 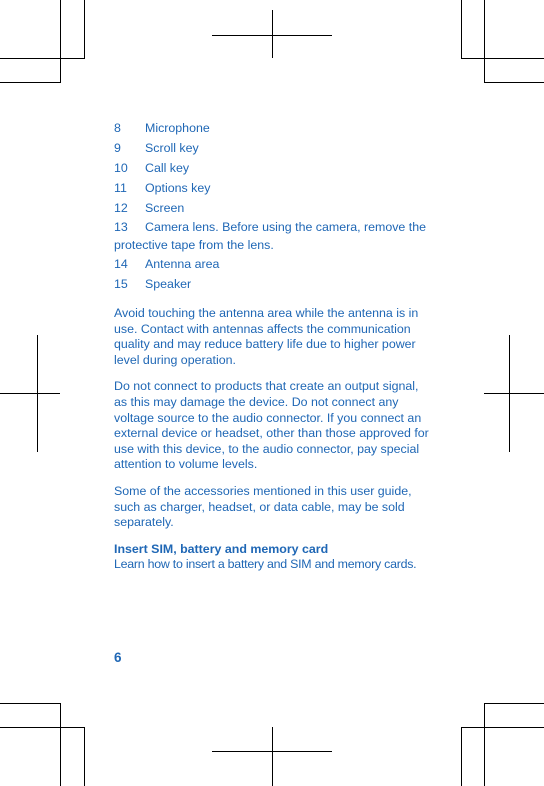 What do you see at coordinates (121, 264) in the screenshot?
I see `list-item-number: 14` at bounding box center [121, 264].